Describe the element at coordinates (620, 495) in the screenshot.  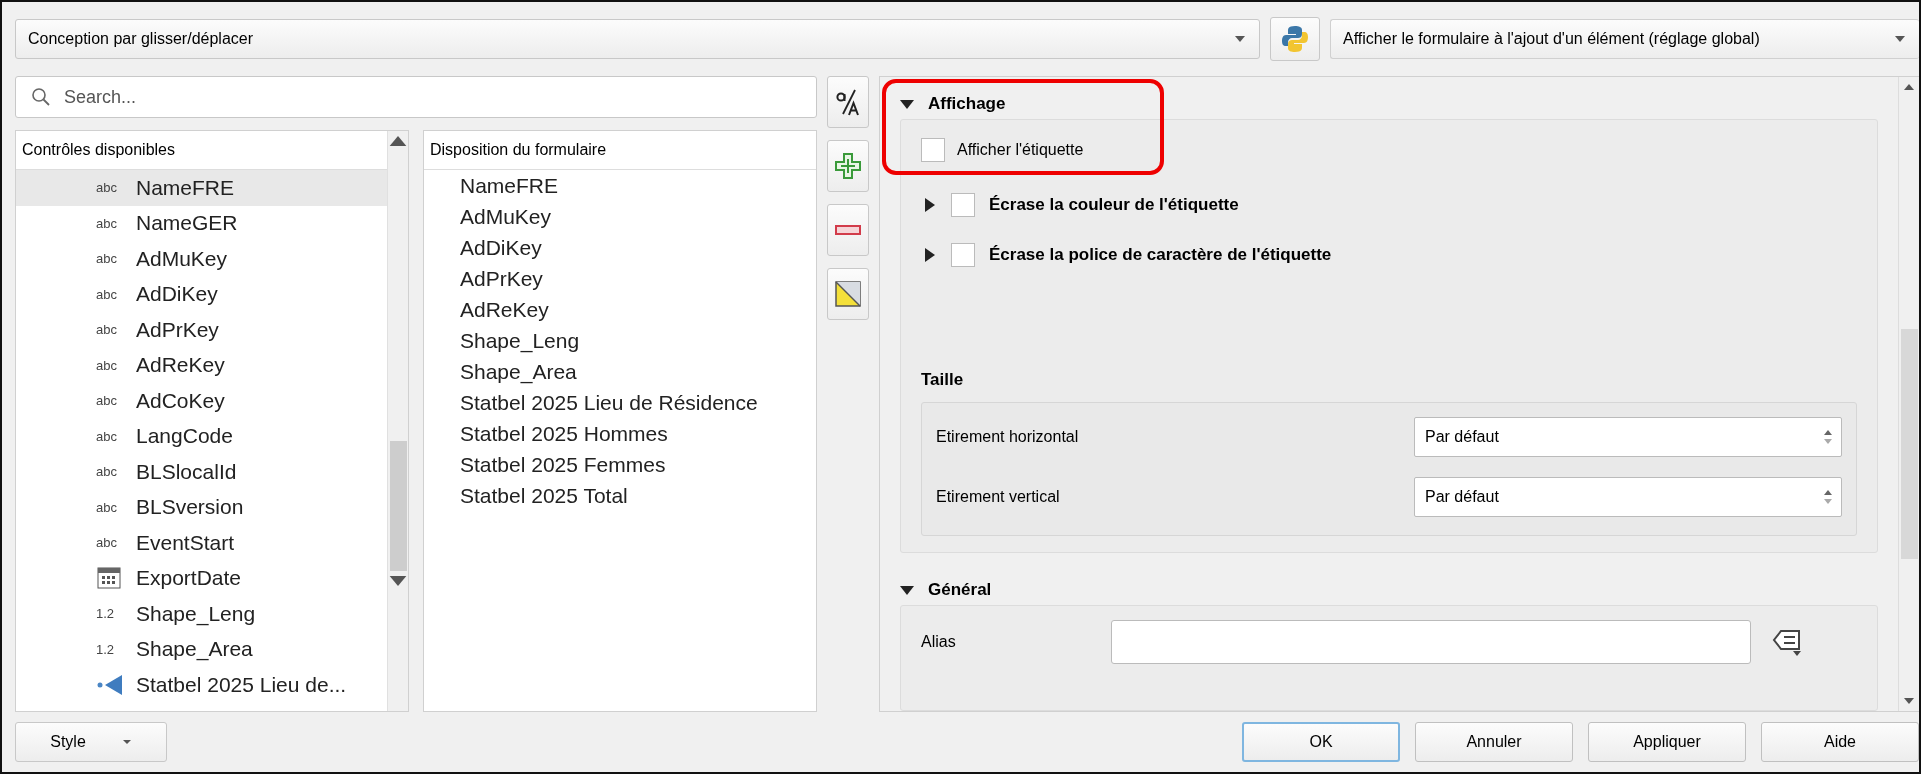
I see `tree-item: Statbel 2025 Total` at that location.